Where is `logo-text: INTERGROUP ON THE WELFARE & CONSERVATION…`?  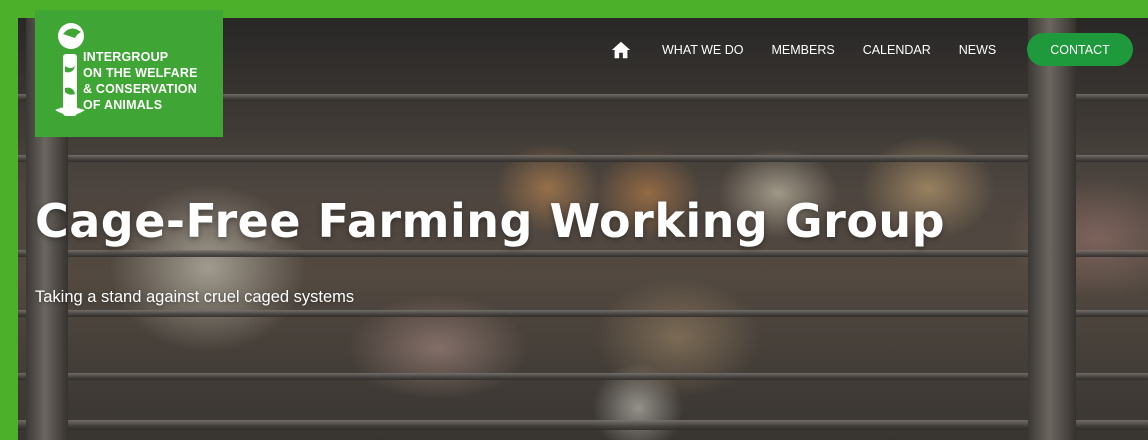
logo-text: INTERGROUP ON THE WELFARE & CONSERVATION… is located at coordinates (153, 81).